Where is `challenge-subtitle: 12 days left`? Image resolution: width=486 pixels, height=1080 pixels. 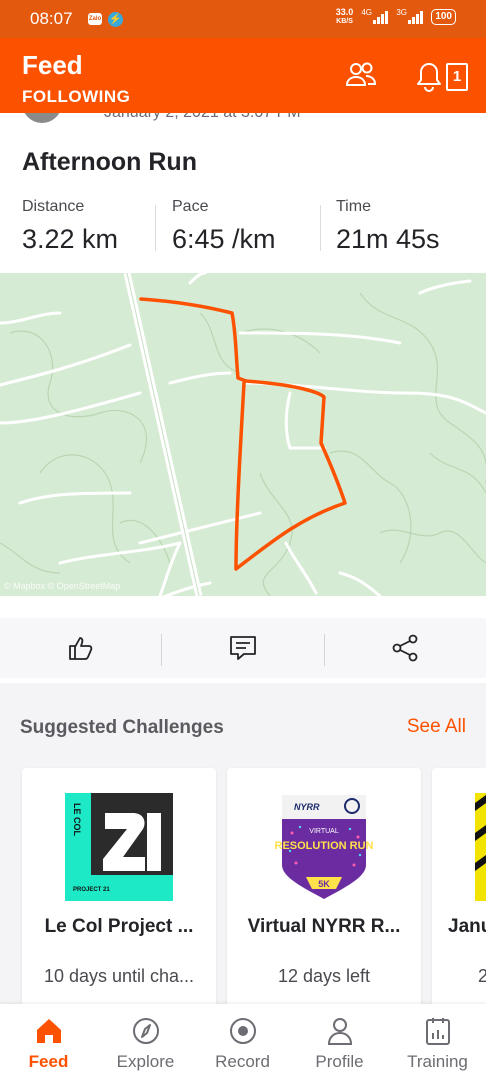
challenge-subtitle: 12 days left is located at coordinates (324, 976).